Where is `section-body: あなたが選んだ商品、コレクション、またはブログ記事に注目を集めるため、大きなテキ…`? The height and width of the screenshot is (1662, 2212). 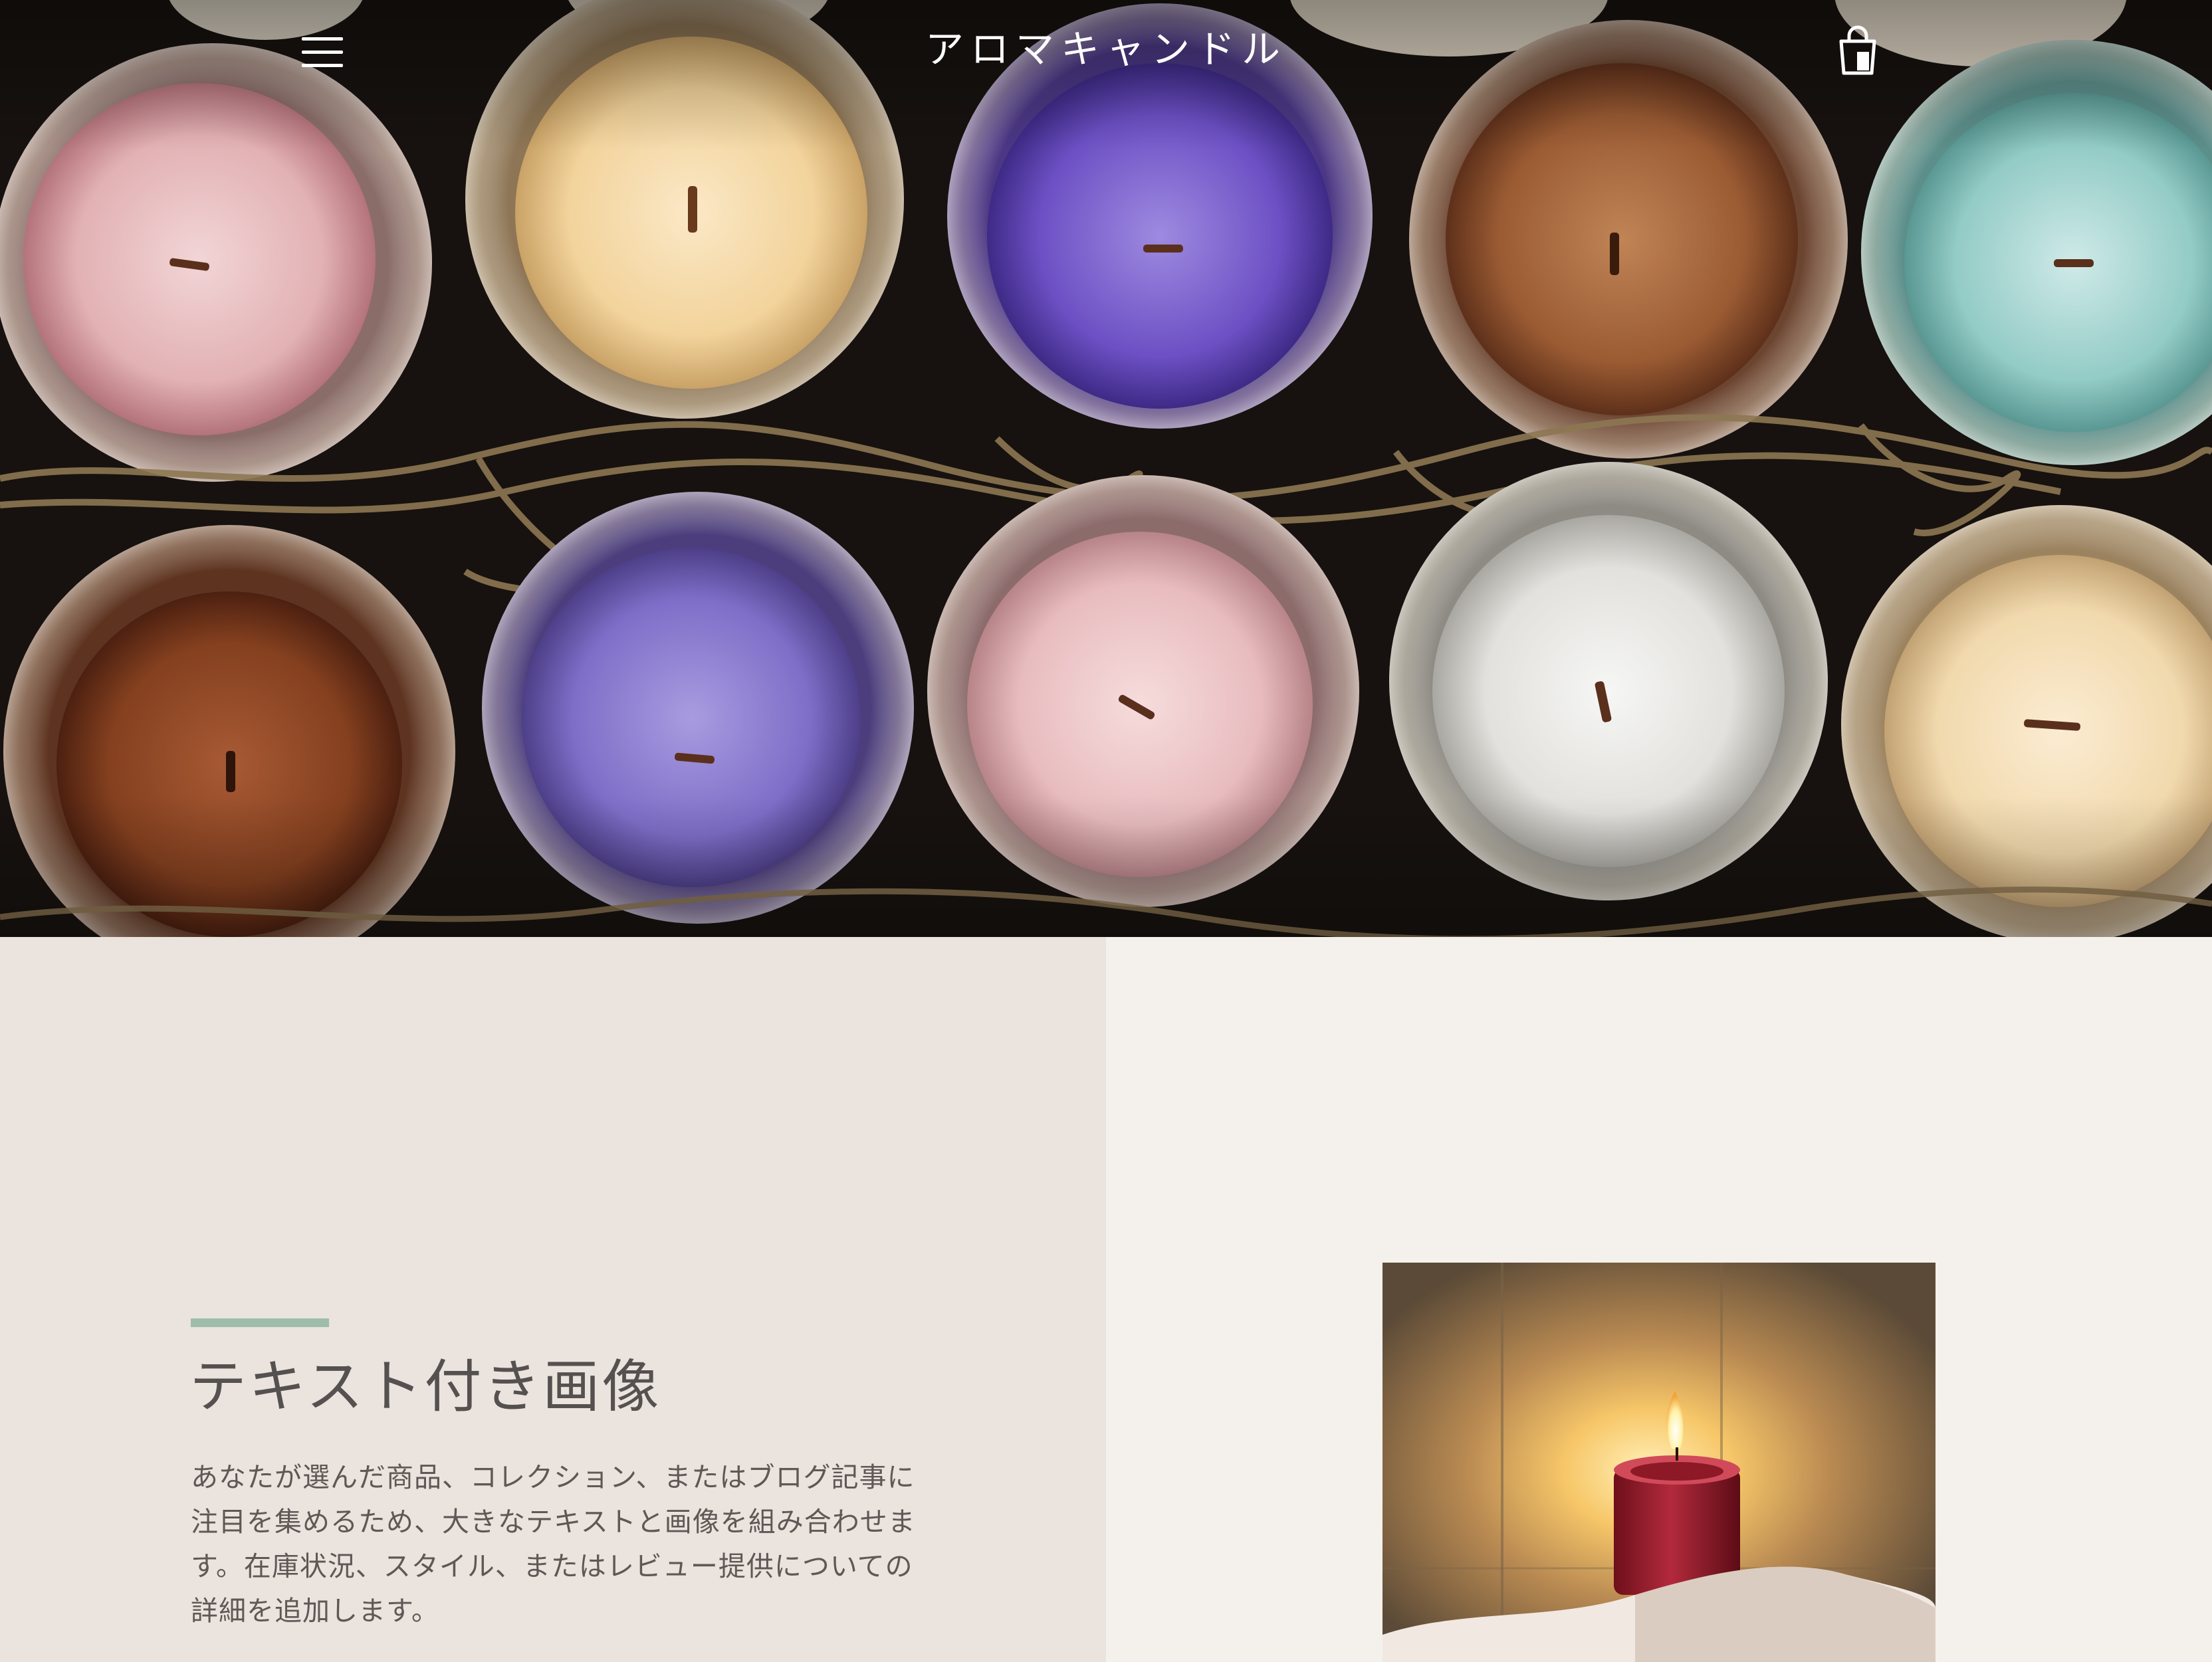
section-body: あなたが選んだ商品、コレクション、またはブログ記事に注目を集めるため、大きなテキ… is located at coordinates (553, 1544).